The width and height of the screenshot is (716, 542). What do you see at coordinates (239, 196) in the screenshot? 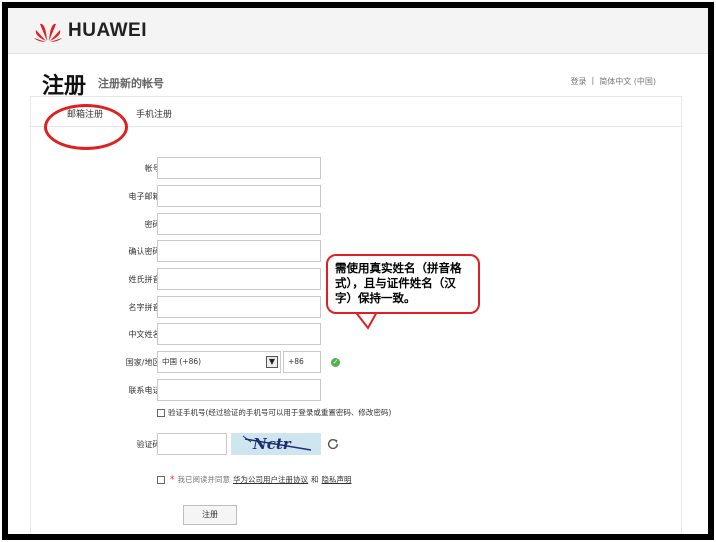
I see `email-input` at bounding box center [239, 196].